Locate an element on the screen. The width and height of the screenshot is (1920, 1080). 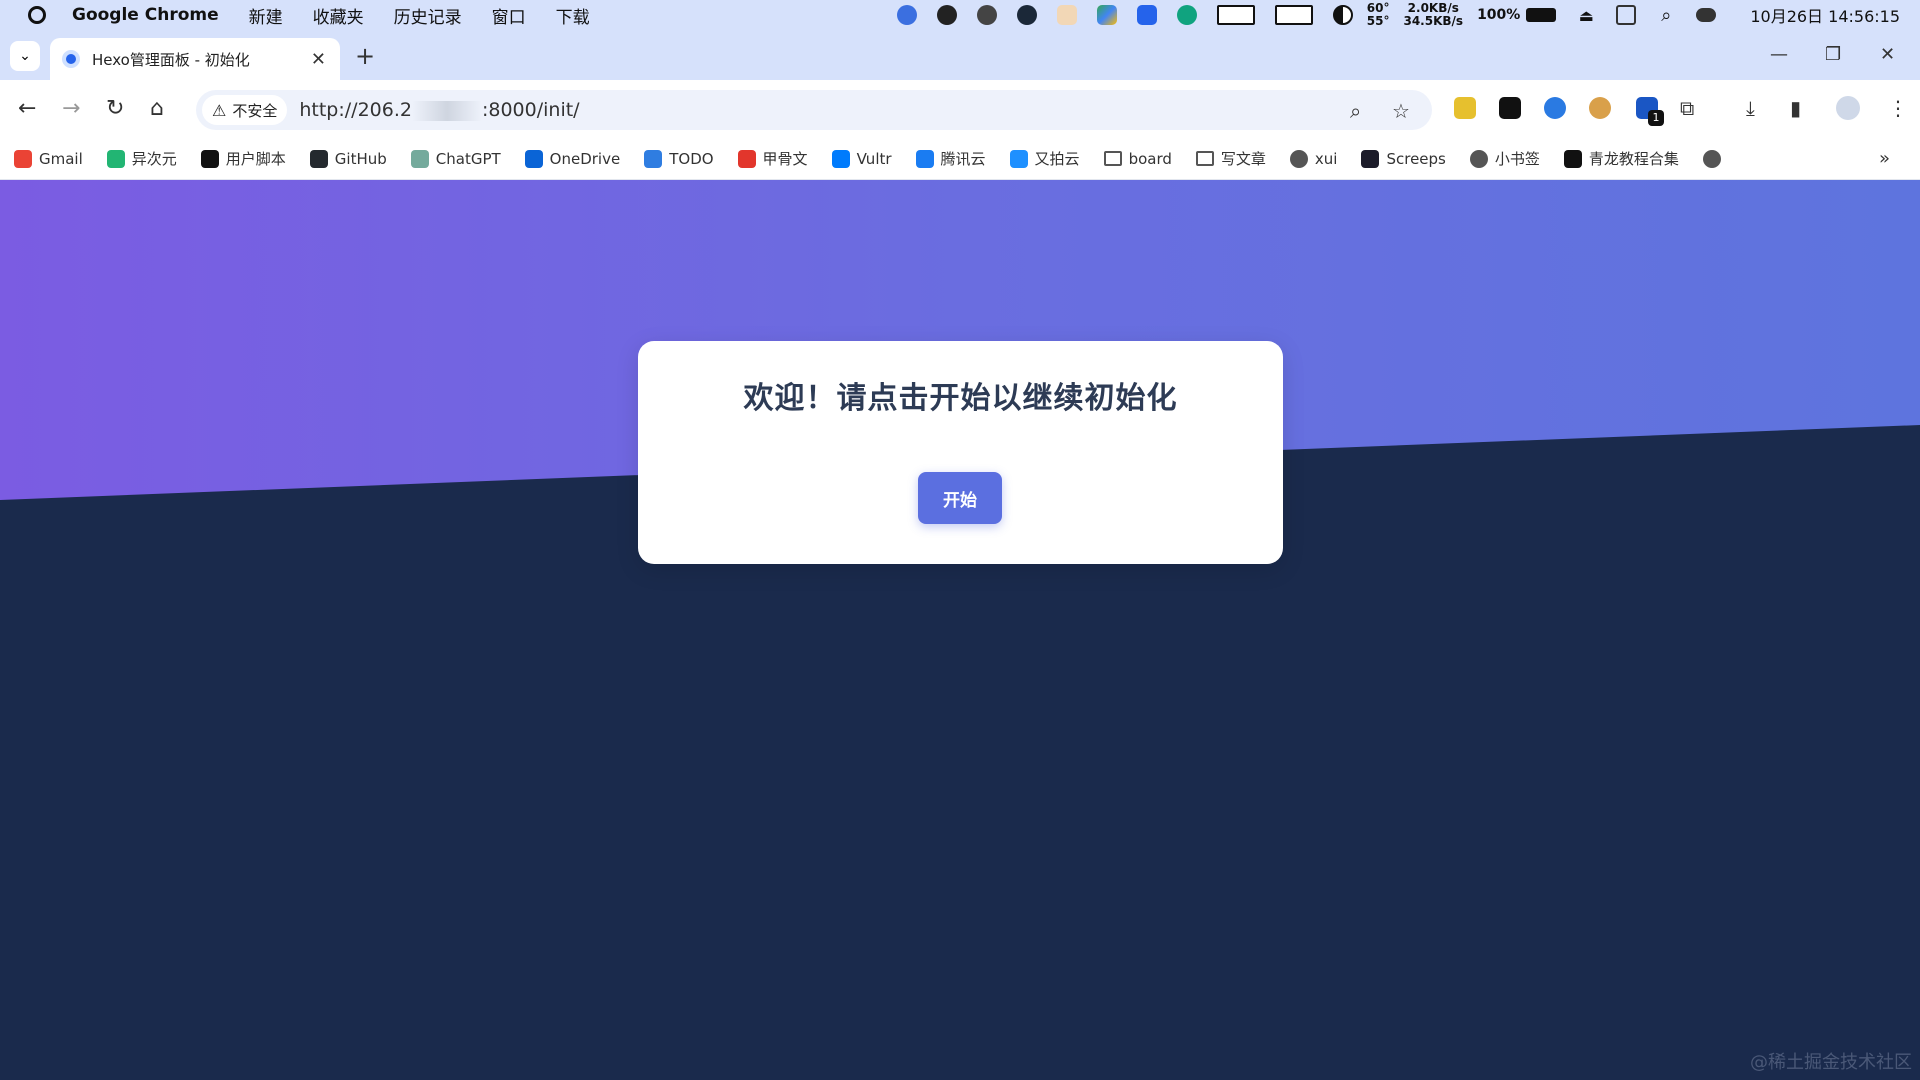
url-text: http://206.2 :8000/init/ is located at coordinates (439, 110).